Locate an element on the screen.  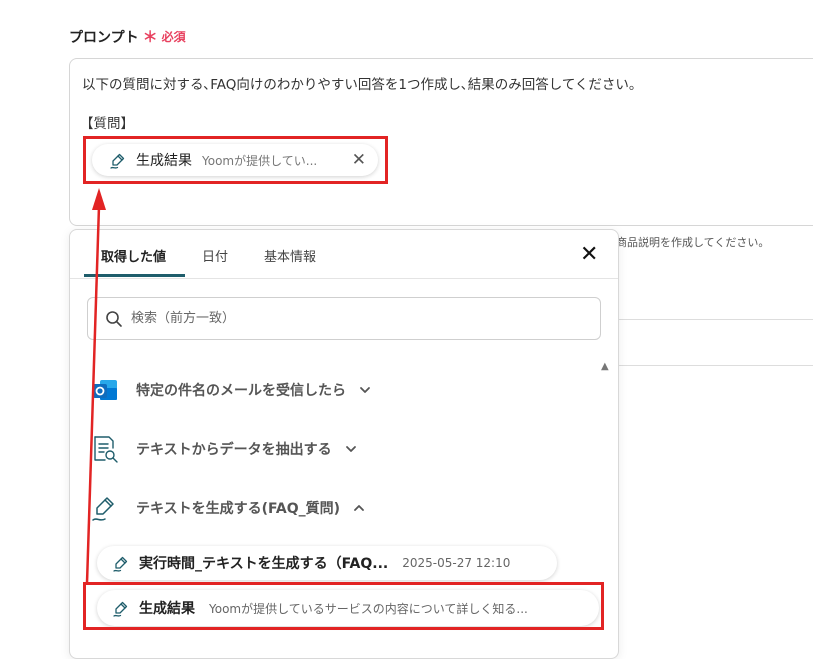
required-star-icon: ＊ is located at coordinates (150, 37).